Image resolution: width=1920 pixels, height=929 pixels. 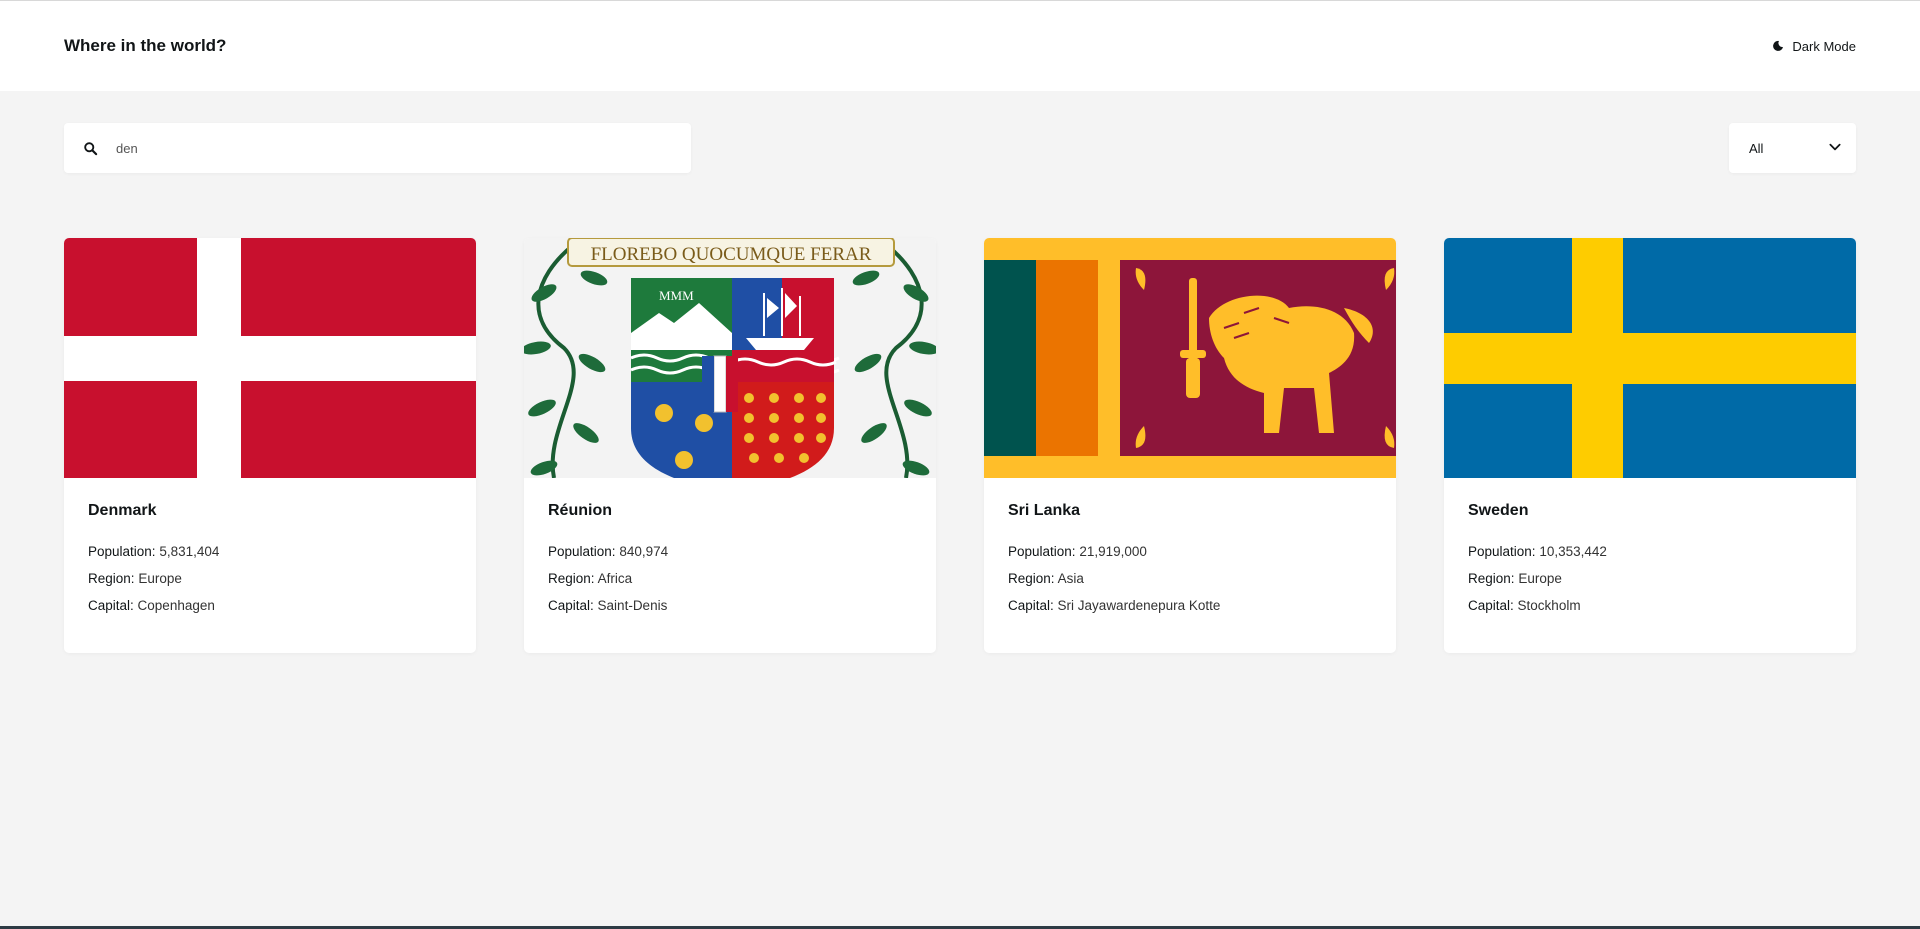 I want to click on capital-value: Saint-Denis, so click(x=632, y=605).